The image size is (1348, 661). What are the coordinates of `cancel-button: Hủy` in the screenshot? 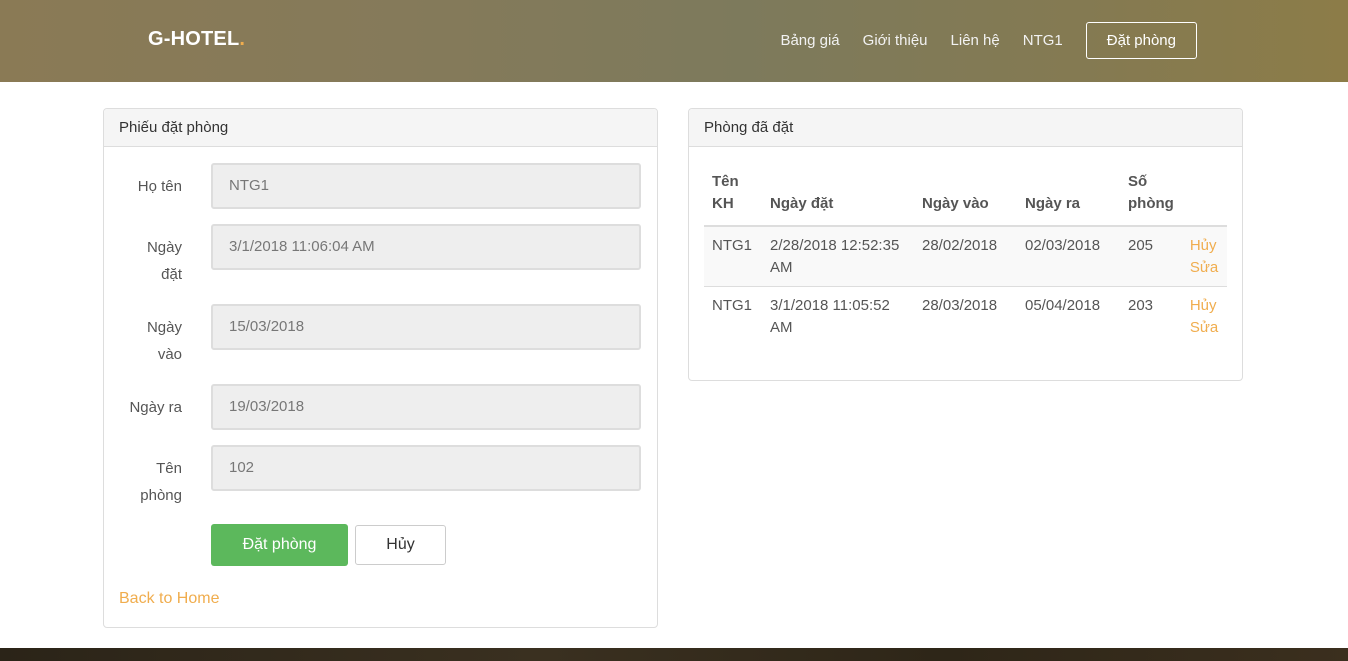 It's located at (400, 545).